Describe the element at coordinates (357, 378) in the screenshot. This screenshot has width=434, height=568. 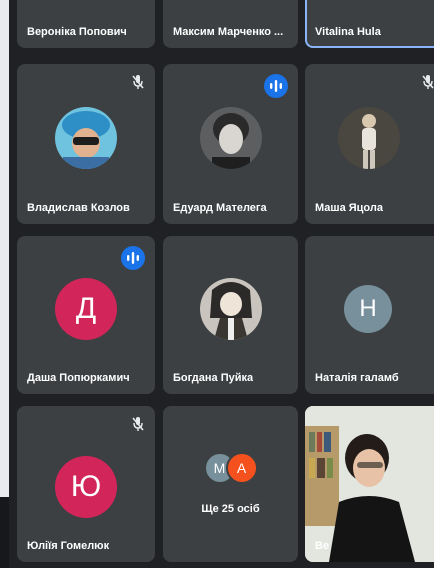
I see `participant-name: Наталія галамб` at that location.